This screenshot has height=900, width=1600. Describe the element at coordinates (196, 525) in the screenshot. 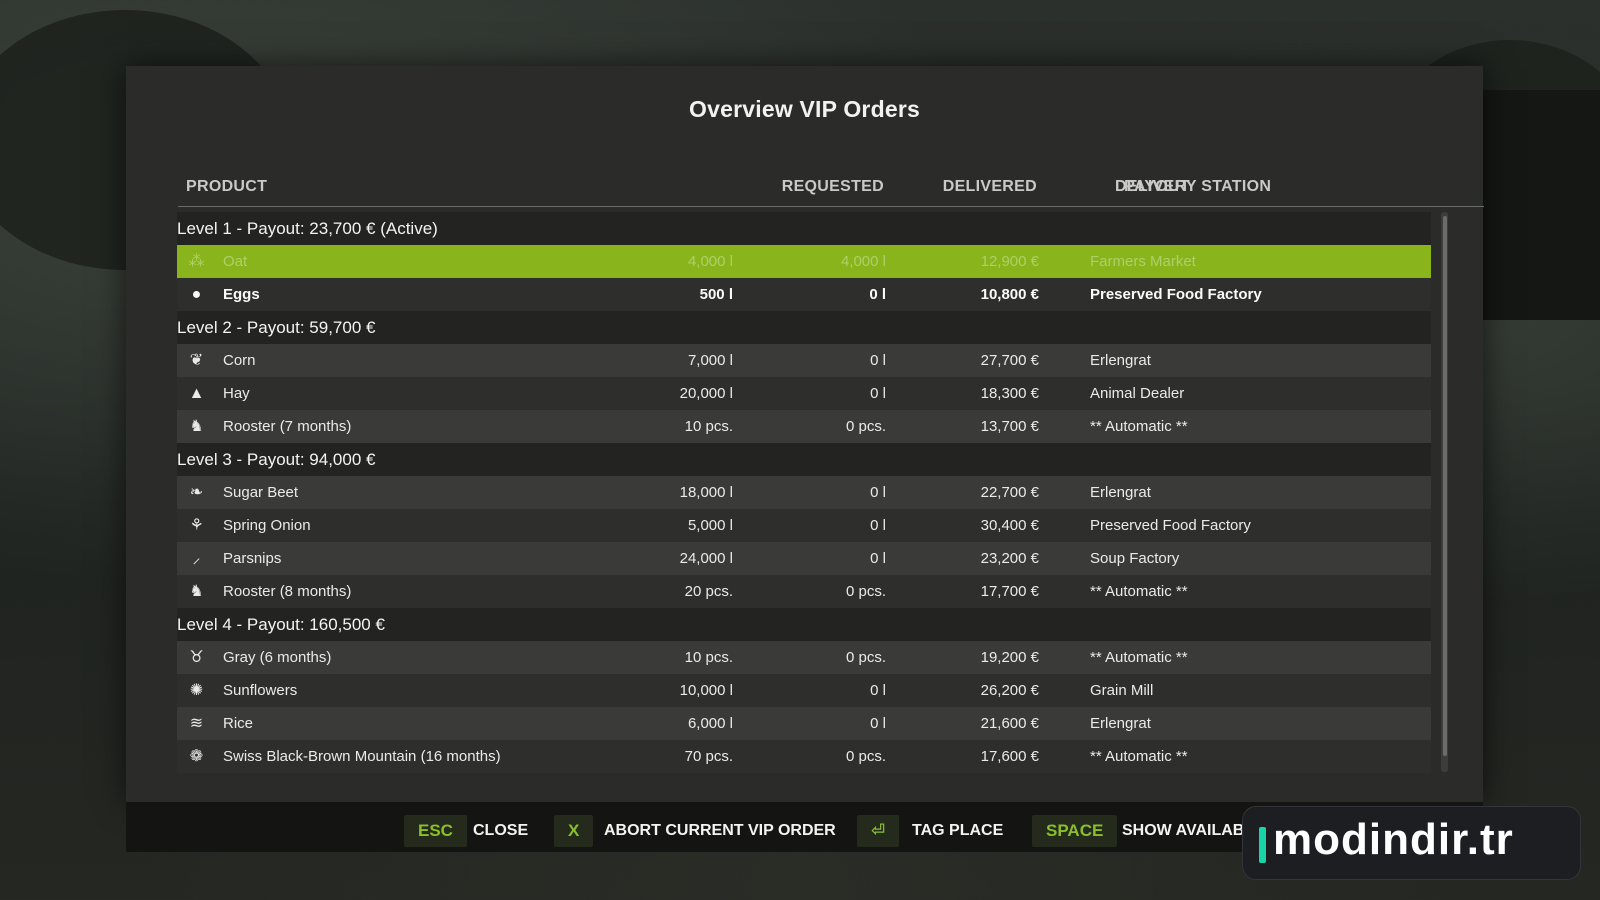

I see `spring-onion-icon: ⚘` at that location.